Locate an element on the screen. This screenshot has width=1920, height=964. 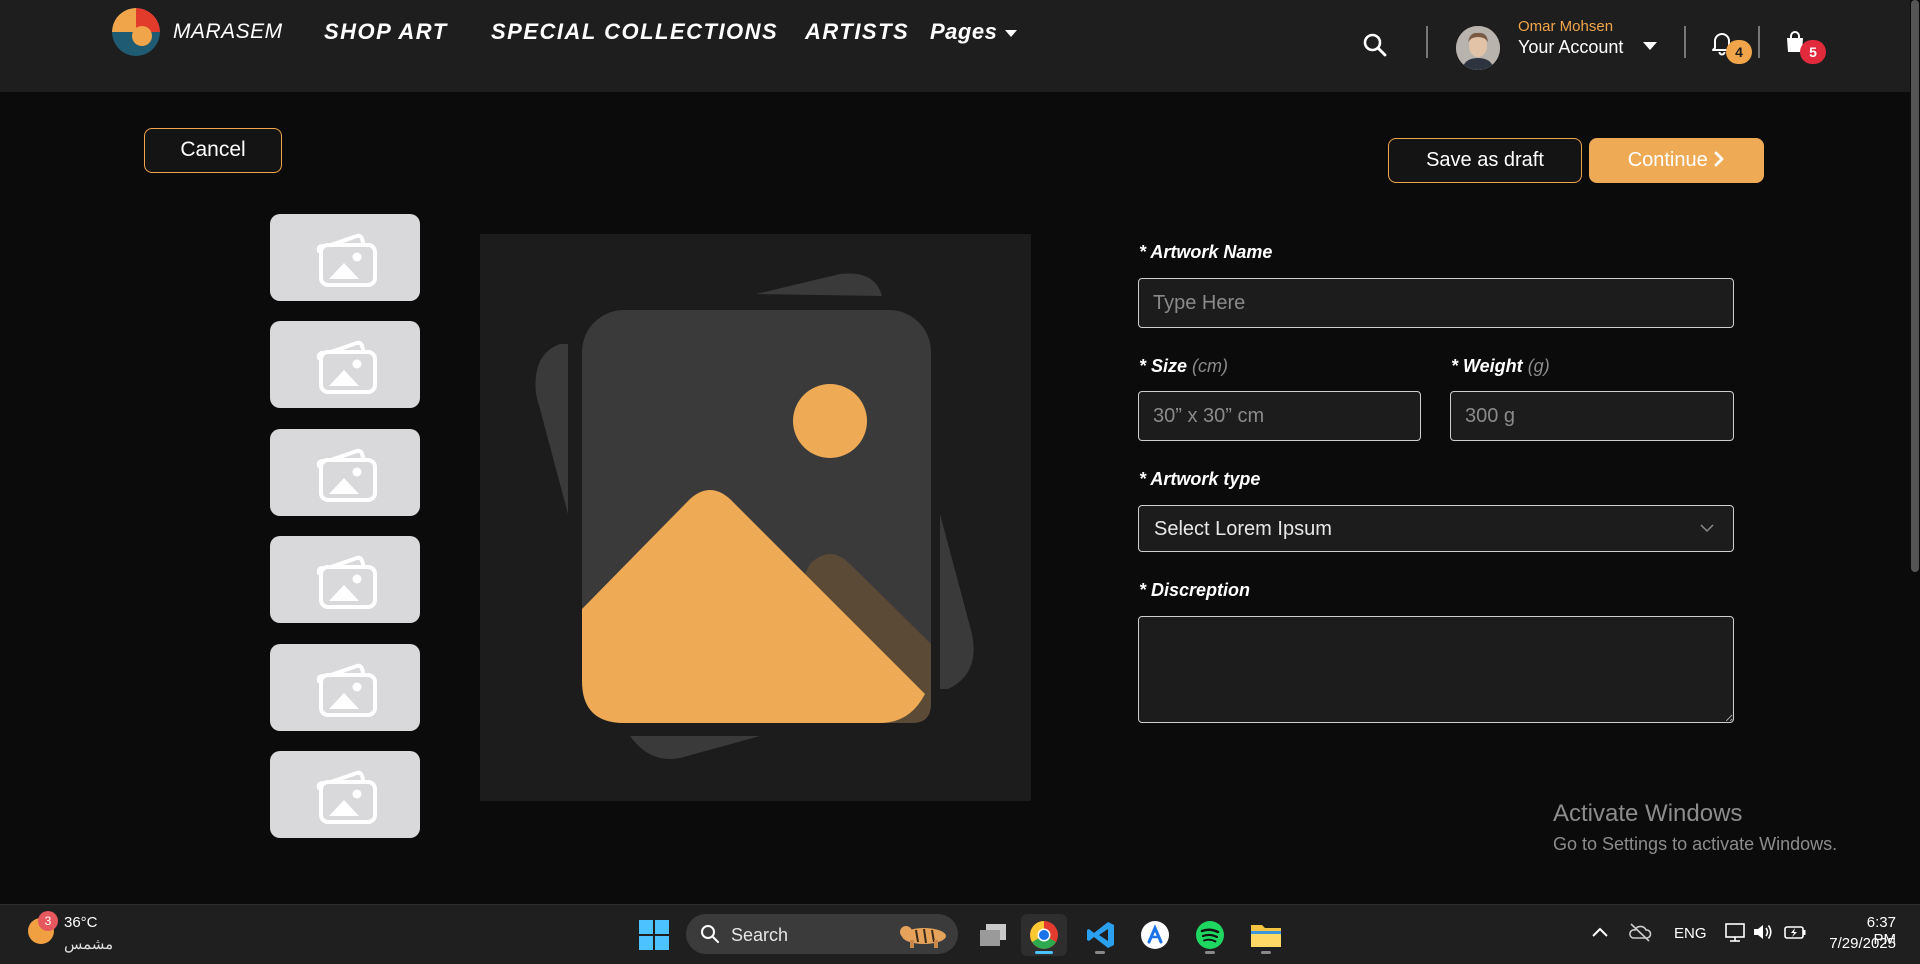
active-app-indicator is located at coordinates (1044, 952).